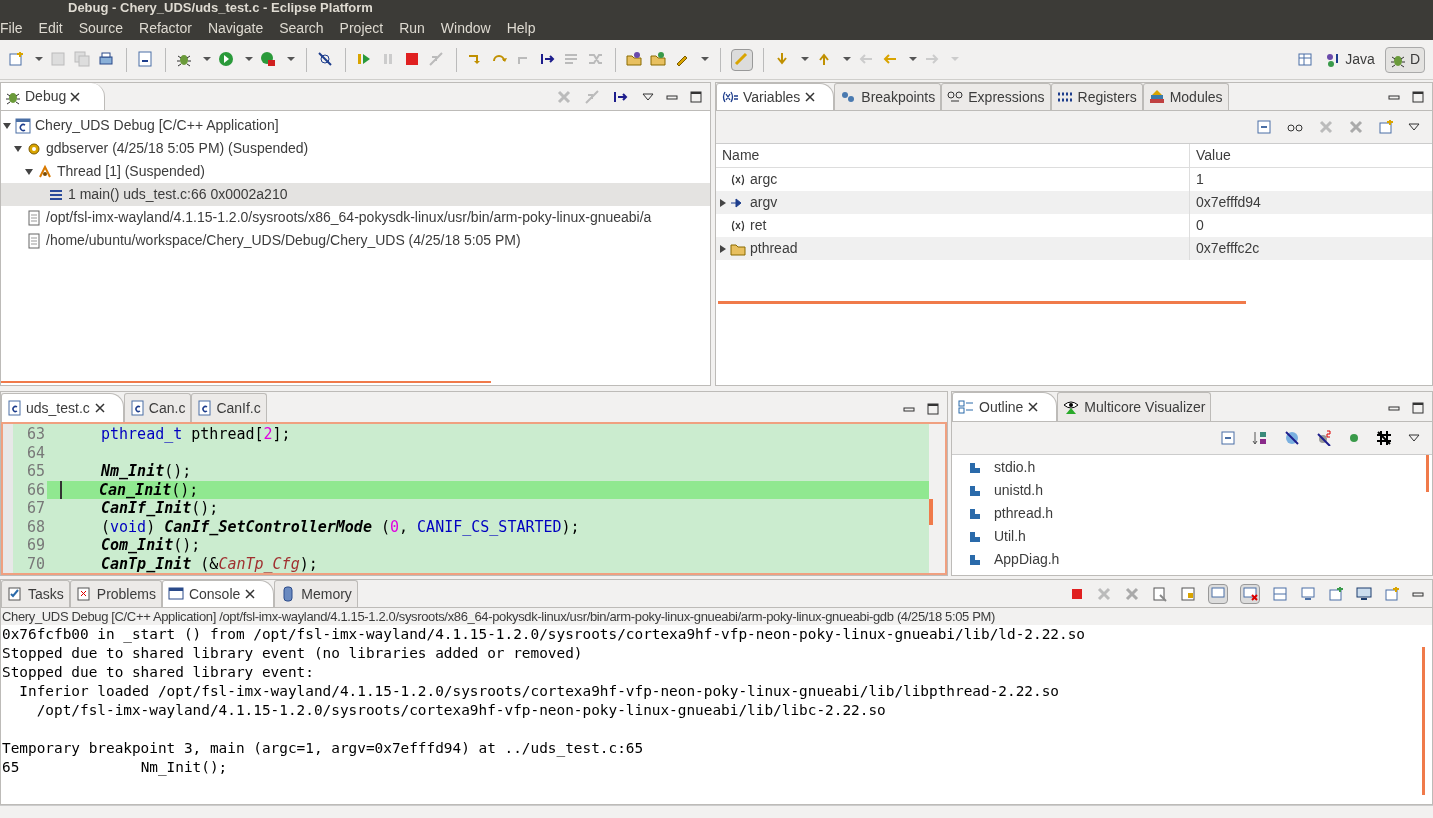 This screenshot has width=1433, height=818. I want to click on tree-item: Thread [1] (Suspended), so click(355, 171).